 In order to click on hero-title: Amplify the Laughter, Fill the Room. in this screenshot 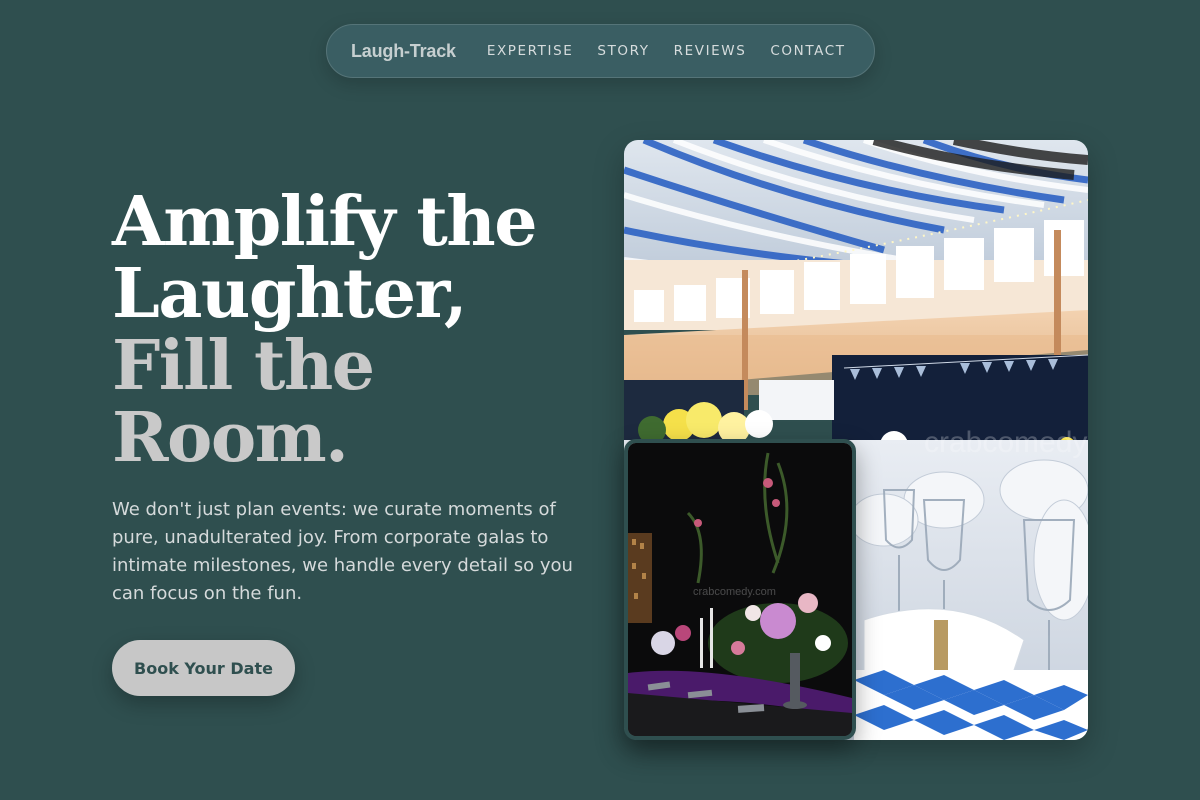, I will do `click(347, 330)`.